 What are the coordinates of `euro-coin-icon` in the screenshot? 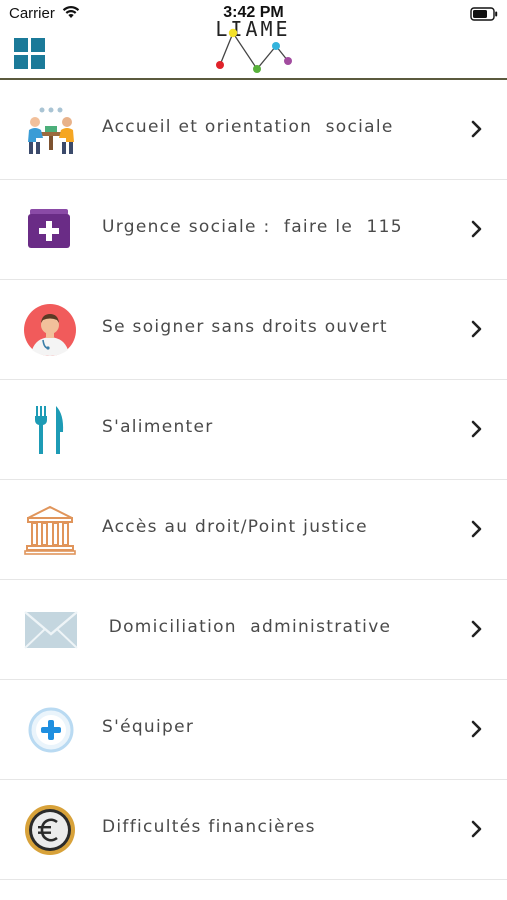 It's located at (51, 830).